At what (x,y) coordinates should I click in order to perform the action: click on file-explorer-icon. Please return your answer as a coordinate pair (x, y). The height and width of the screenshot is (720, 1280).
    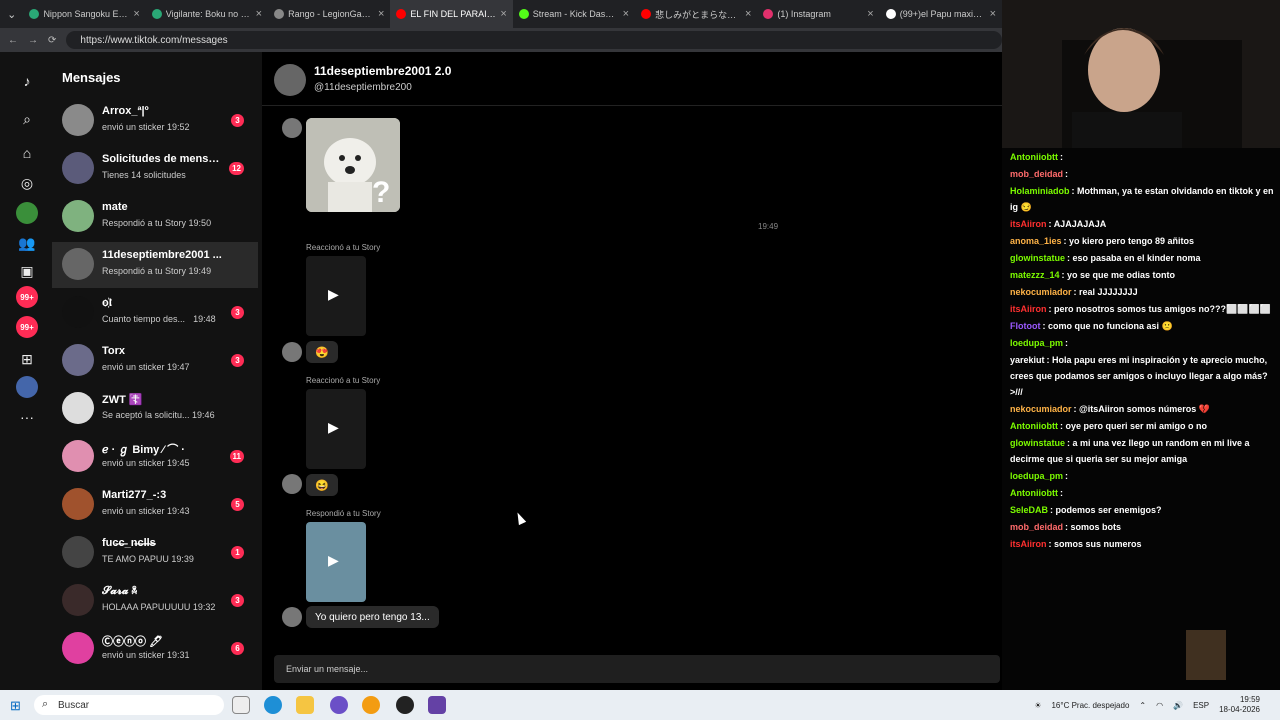
    Looking at the image, I should click on (305, 705).